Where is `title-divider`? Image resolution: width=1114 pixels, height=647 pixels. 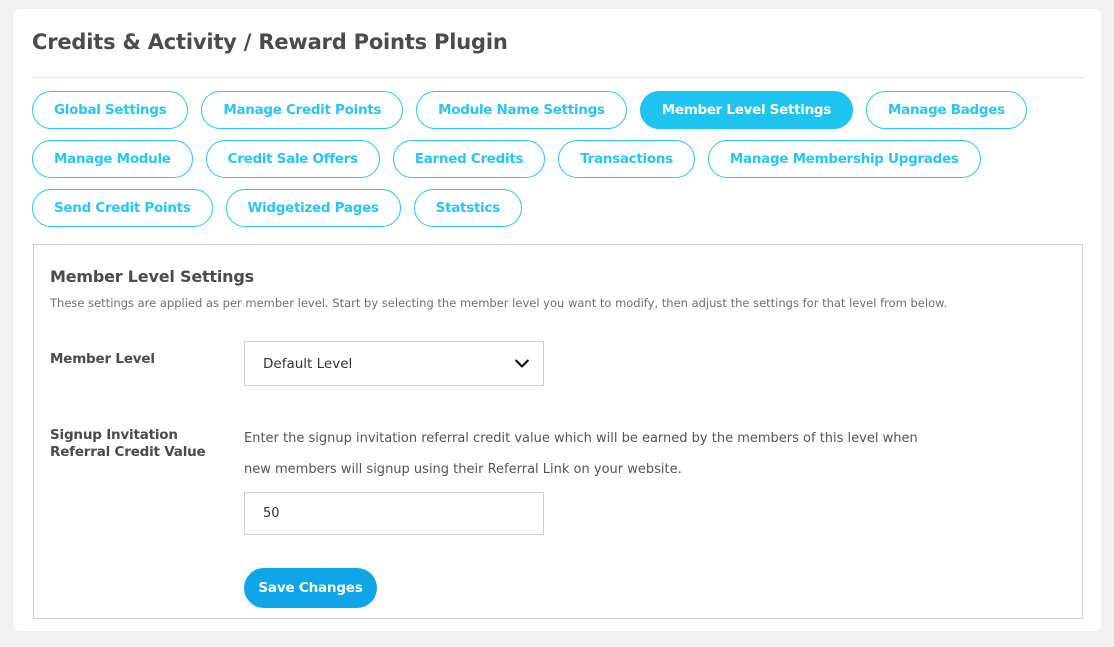
title-divider is located at coordinates (557, 77).